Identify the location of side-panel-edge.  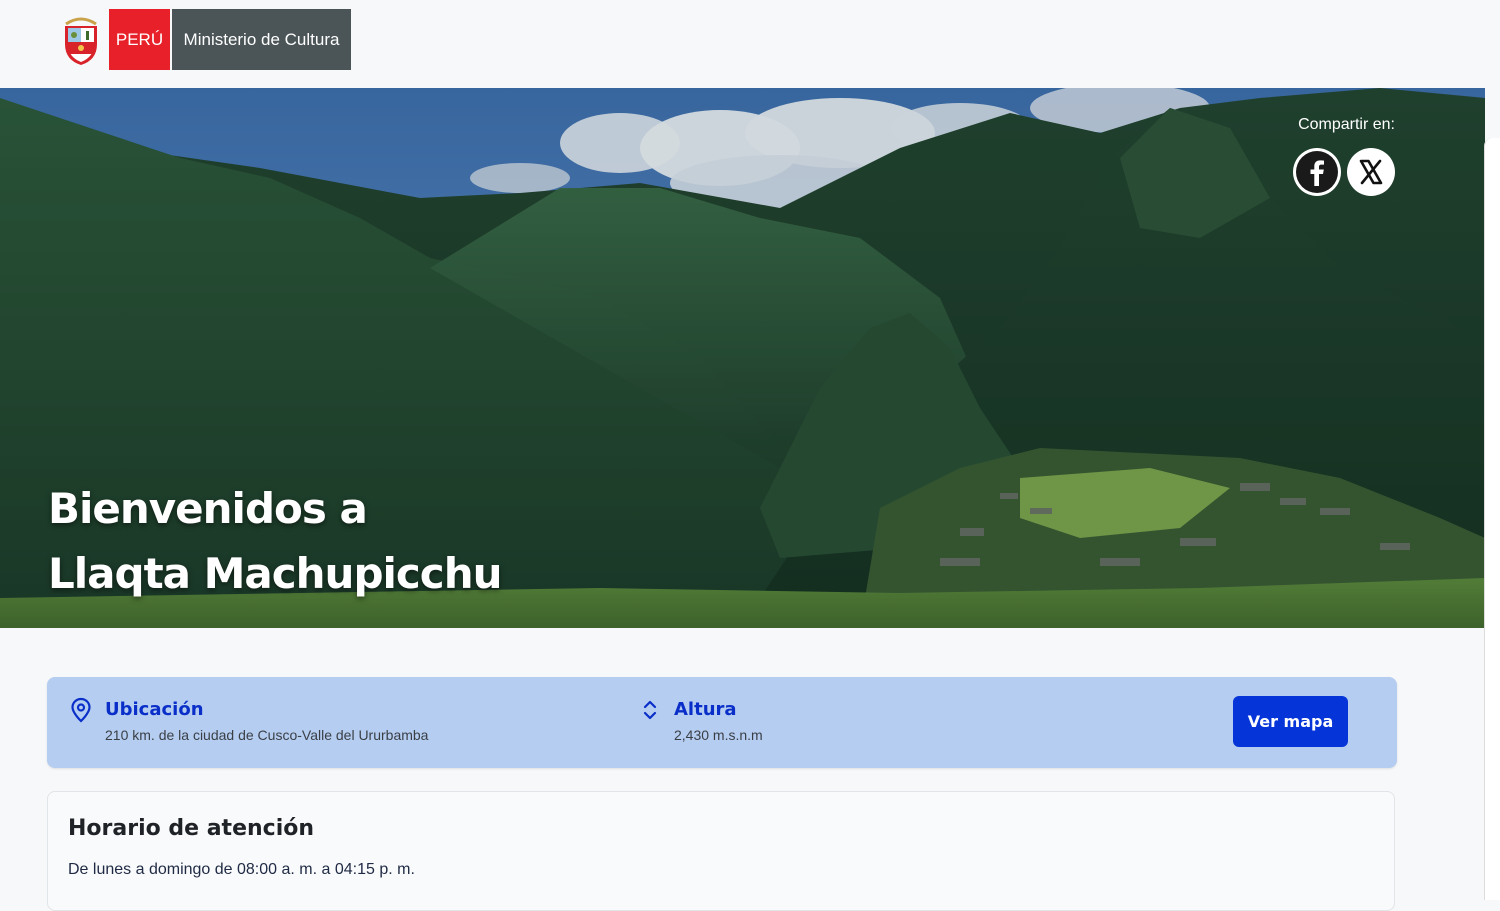
(1492, 519).